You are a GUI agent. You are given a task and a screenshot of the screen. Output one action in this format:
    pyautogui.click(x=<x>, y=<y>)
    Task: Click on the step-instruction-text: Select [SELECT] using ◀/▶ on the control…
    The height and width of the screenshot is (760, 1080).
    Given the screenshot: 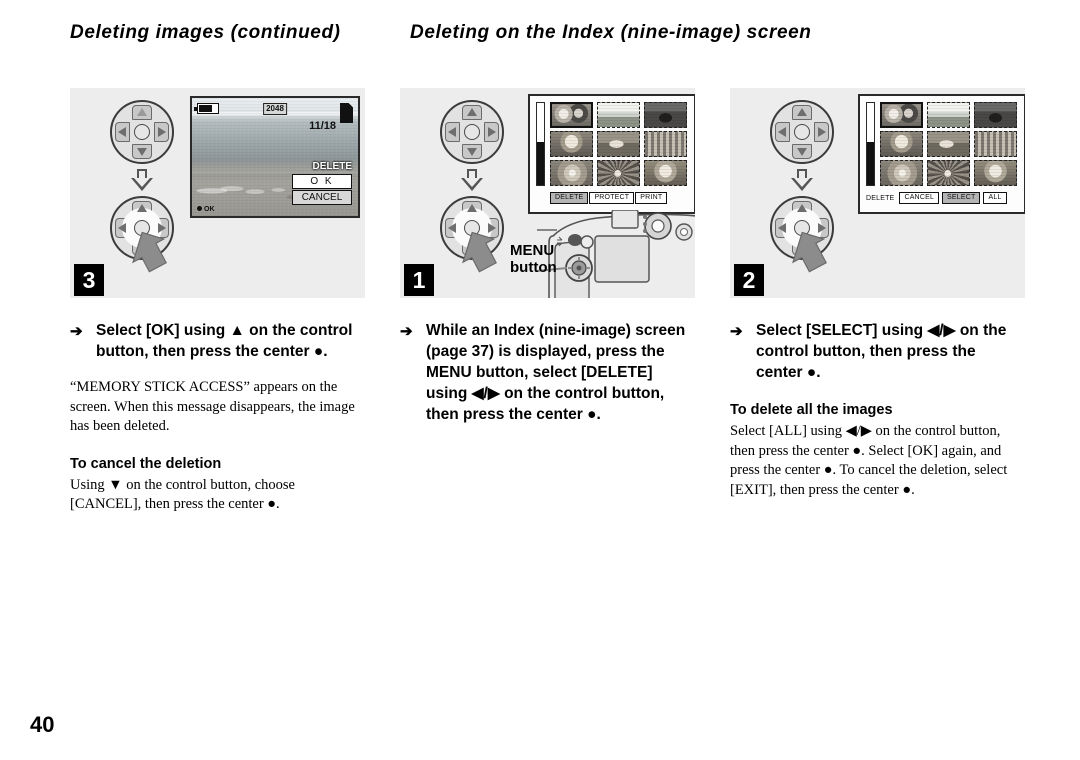 What is the action you would take?
    pyautogui.click(x=881, y=351)
    